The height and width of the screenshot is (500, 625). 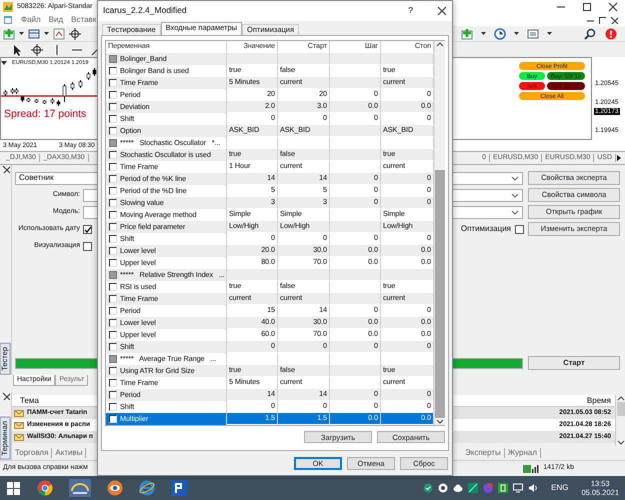 I want to click on speaker-icon, so click(x=533, y=488).